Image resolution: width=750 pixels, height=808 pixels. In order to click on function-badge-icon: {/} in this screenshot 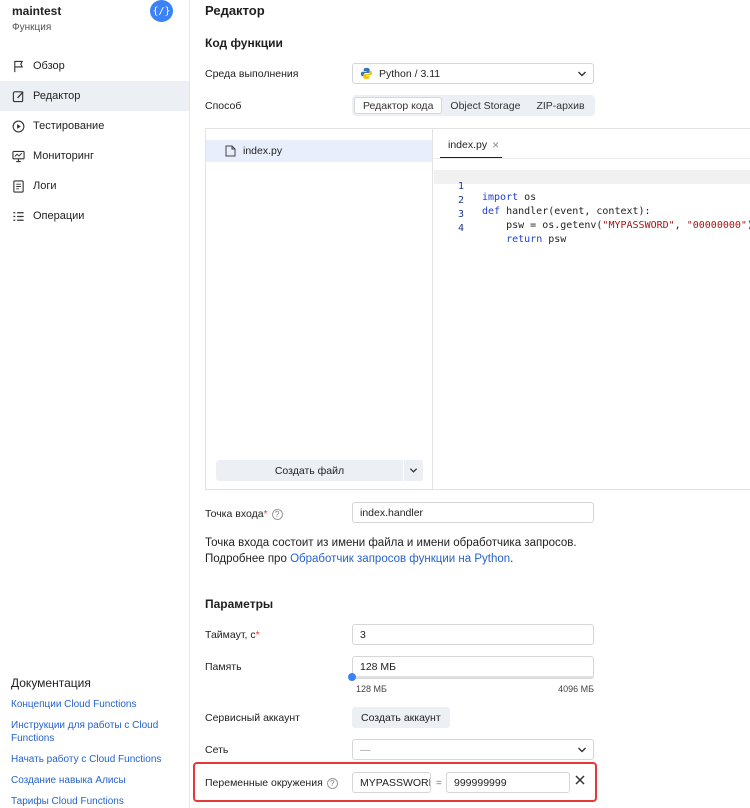, I will do `click(161, 11)`.